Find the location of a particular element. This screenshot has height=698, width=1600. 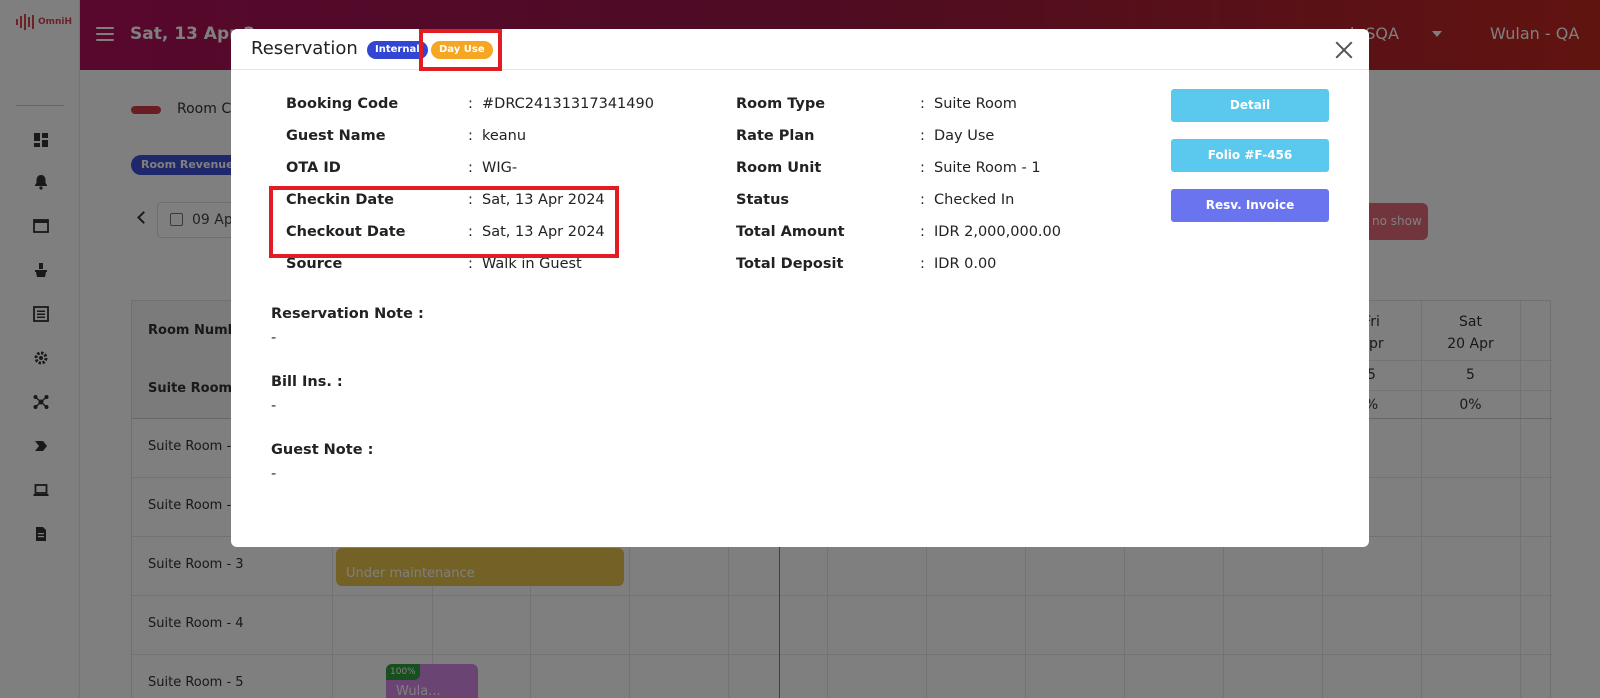

source-label: Source is located at coordinates (314, 264).